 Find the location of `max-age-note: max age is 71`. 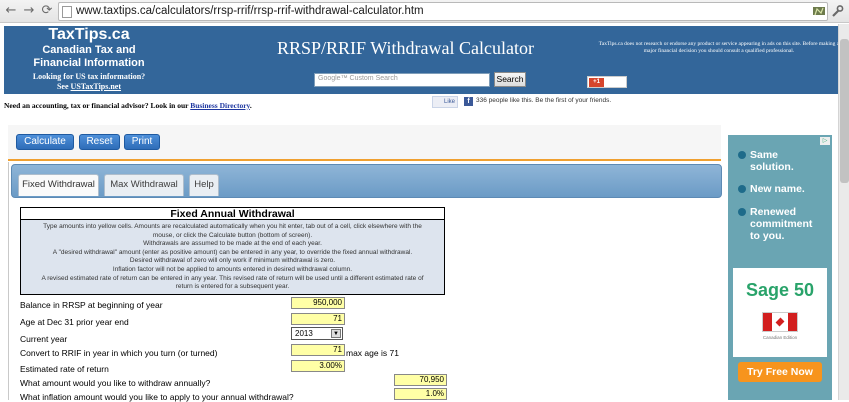

max-age-note: max age is 71 is located at coordinates (372, 353).